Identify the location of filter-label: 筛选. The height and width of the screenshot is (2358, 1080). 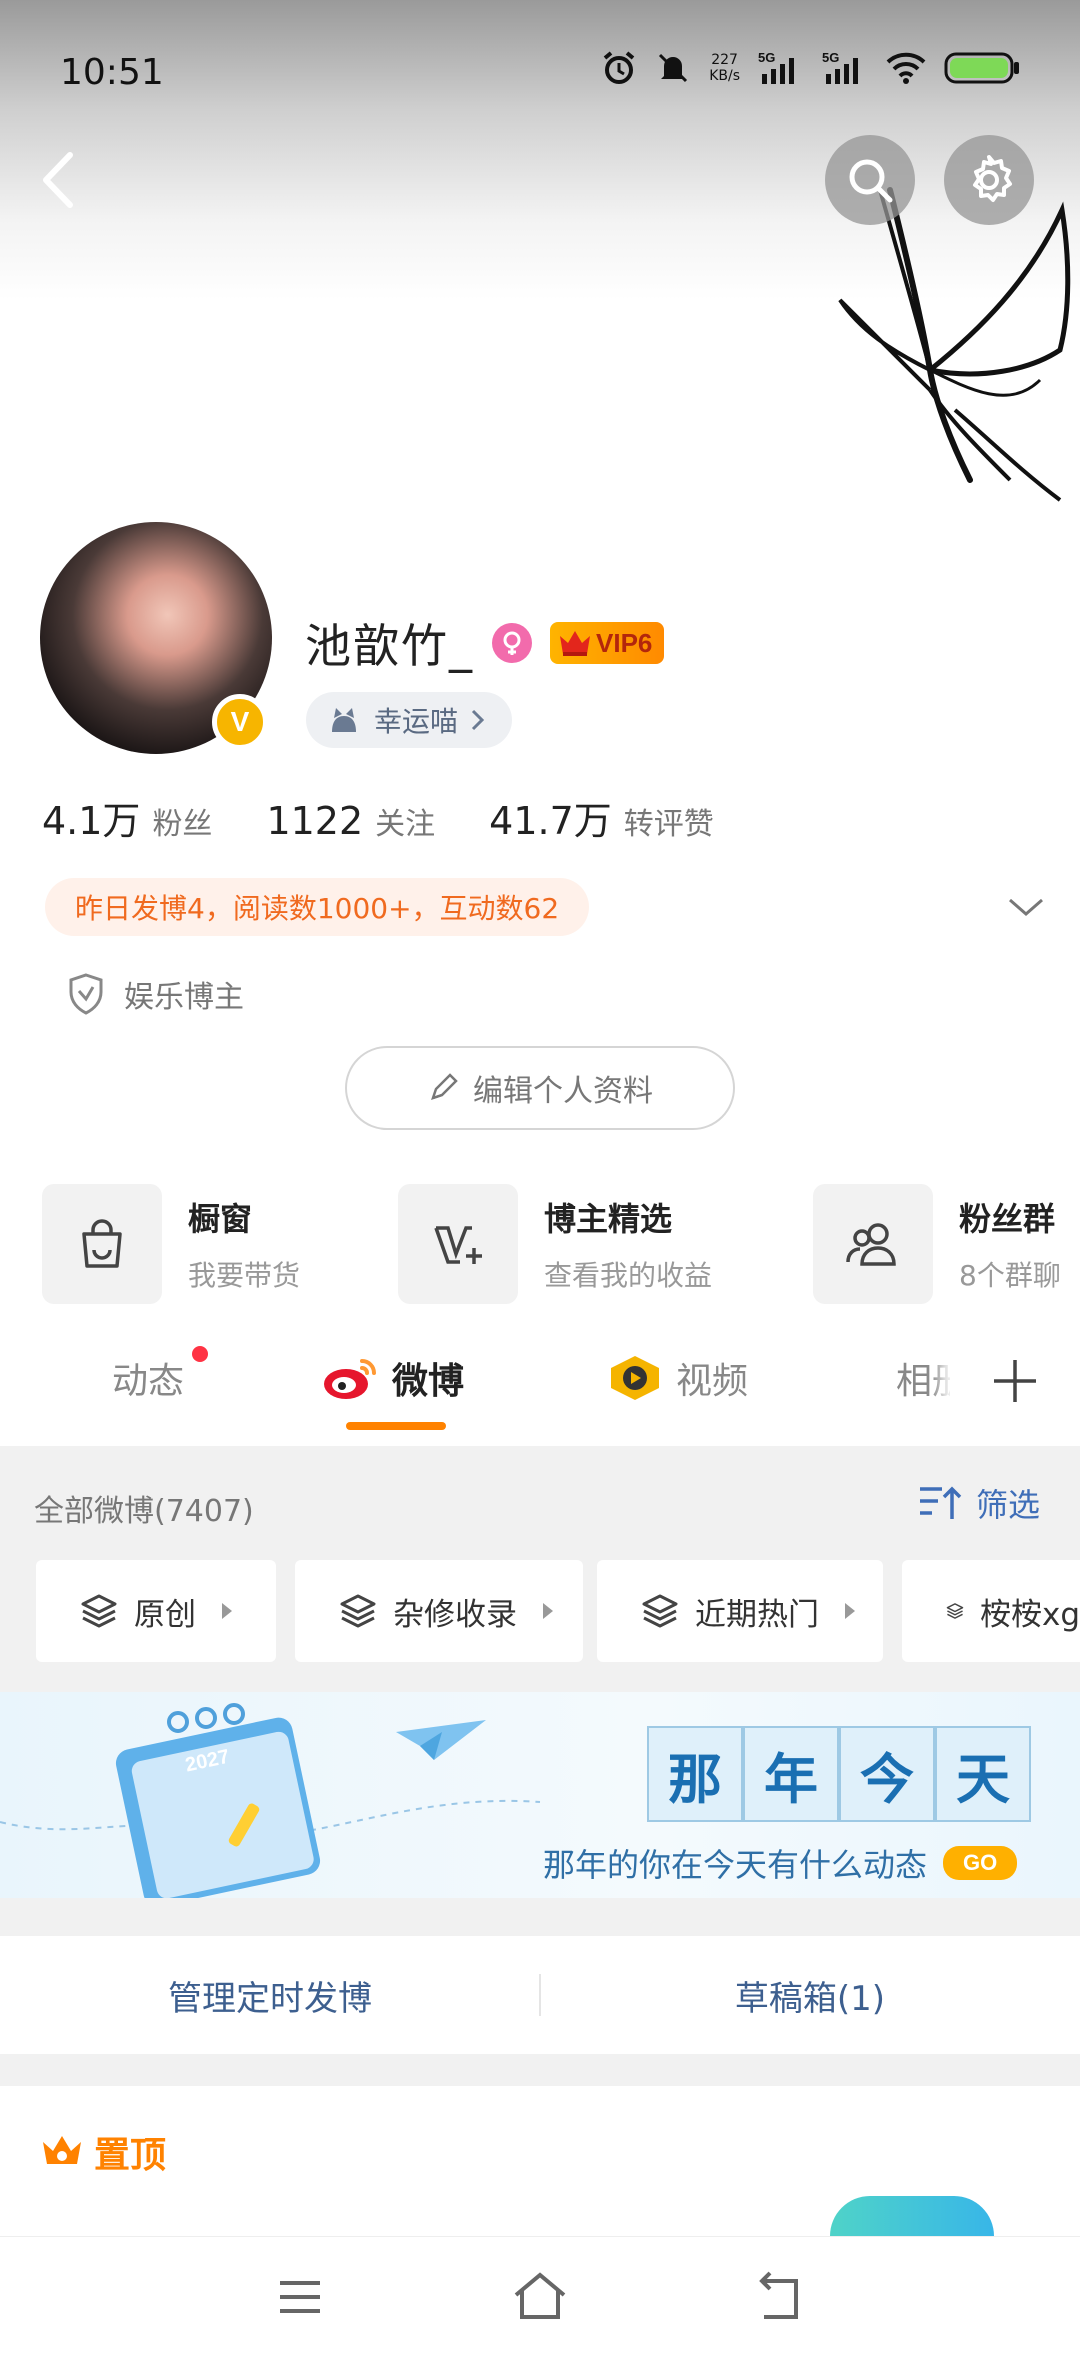
(1007, 1505).